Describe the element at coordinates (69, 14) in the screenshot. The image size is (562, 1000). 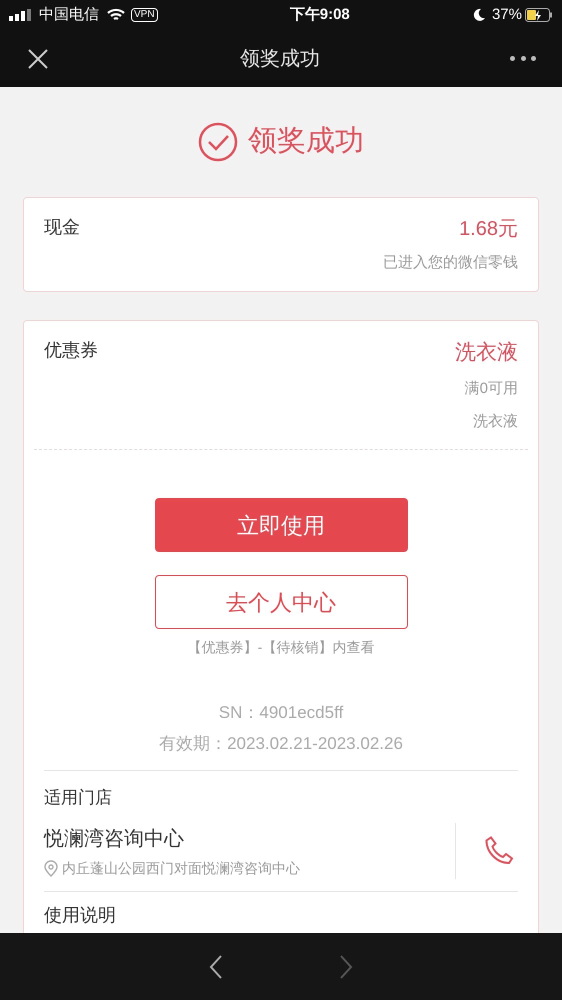
I see `carrier-name: 中国电信` at that location.